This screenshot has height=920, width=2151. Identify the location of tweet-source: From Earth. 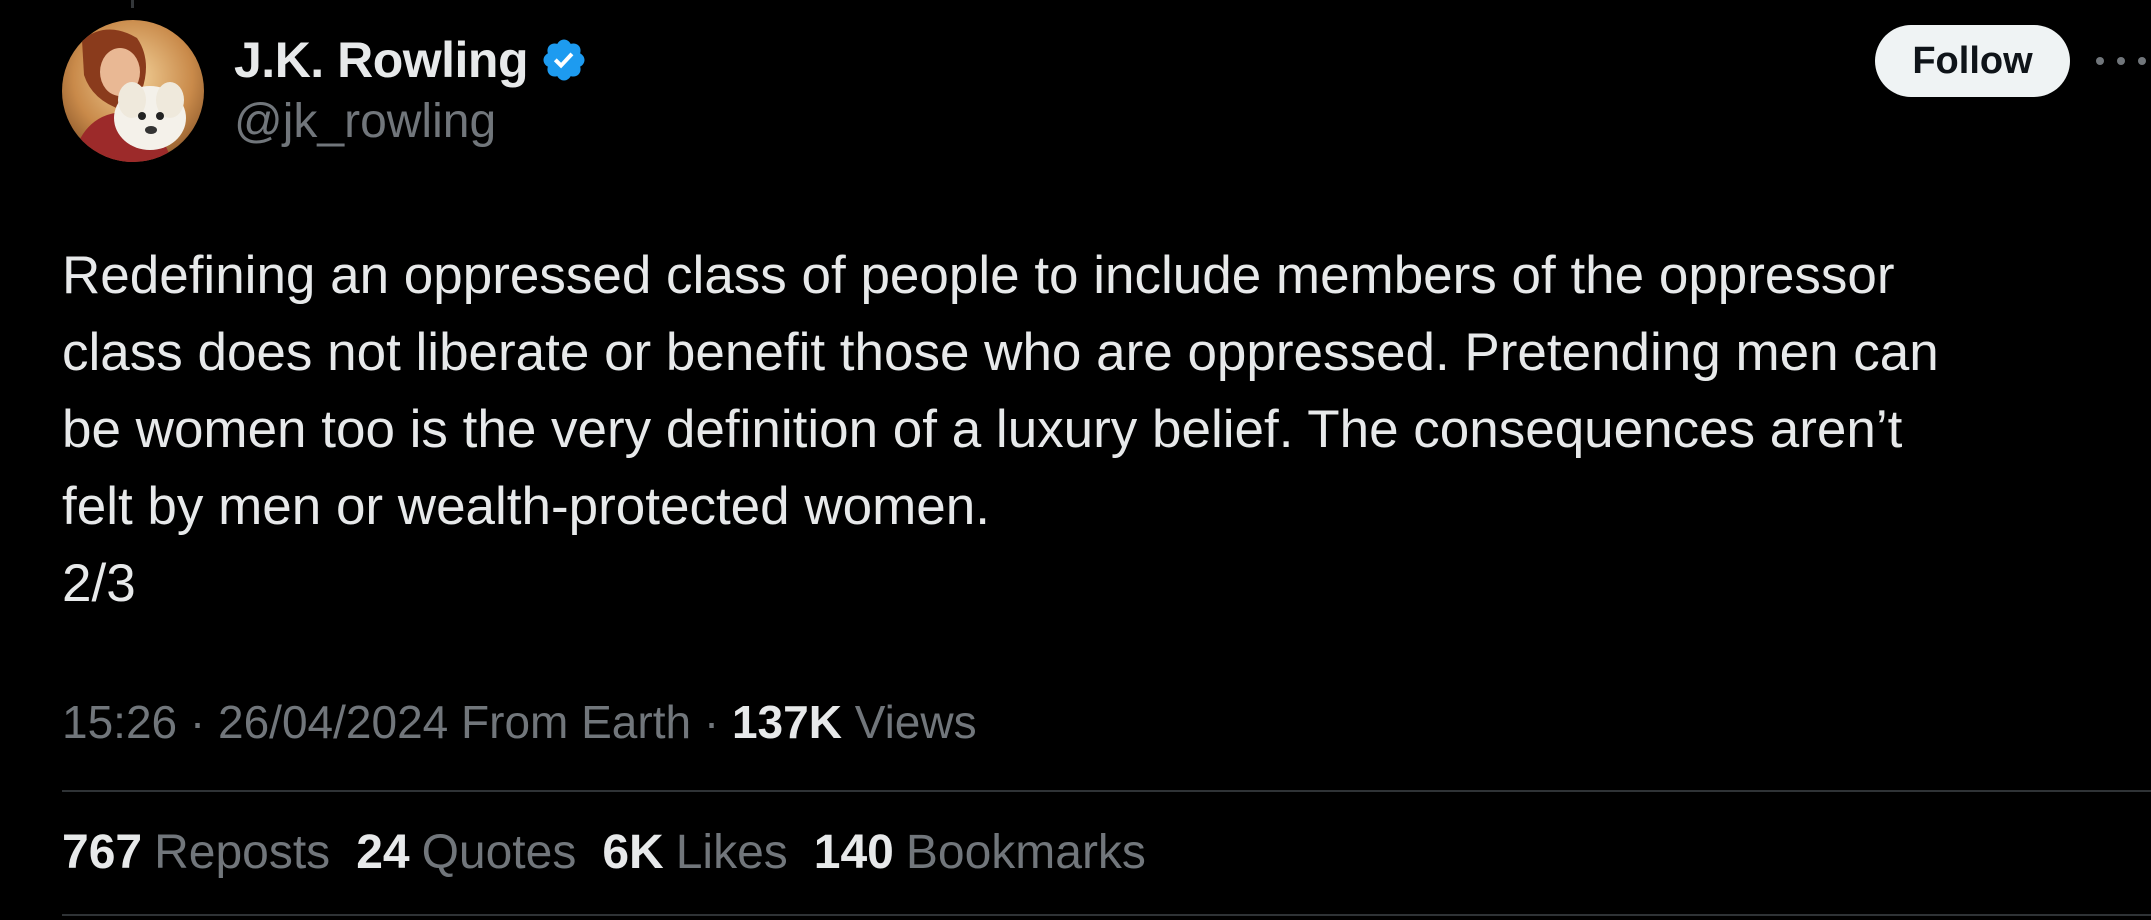
(576, 722).